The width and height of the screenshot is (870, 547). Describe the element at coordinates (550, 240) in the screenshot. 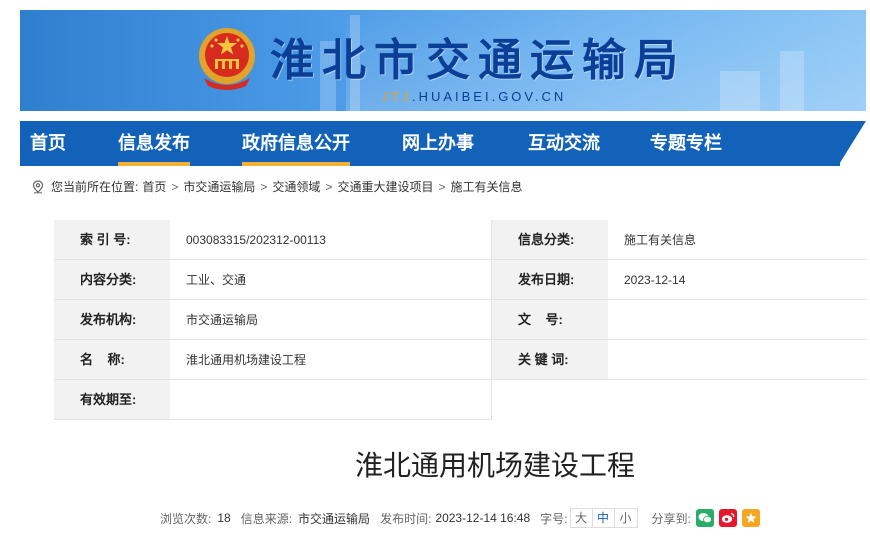

I see `category-label: 信息分类:` at that location.